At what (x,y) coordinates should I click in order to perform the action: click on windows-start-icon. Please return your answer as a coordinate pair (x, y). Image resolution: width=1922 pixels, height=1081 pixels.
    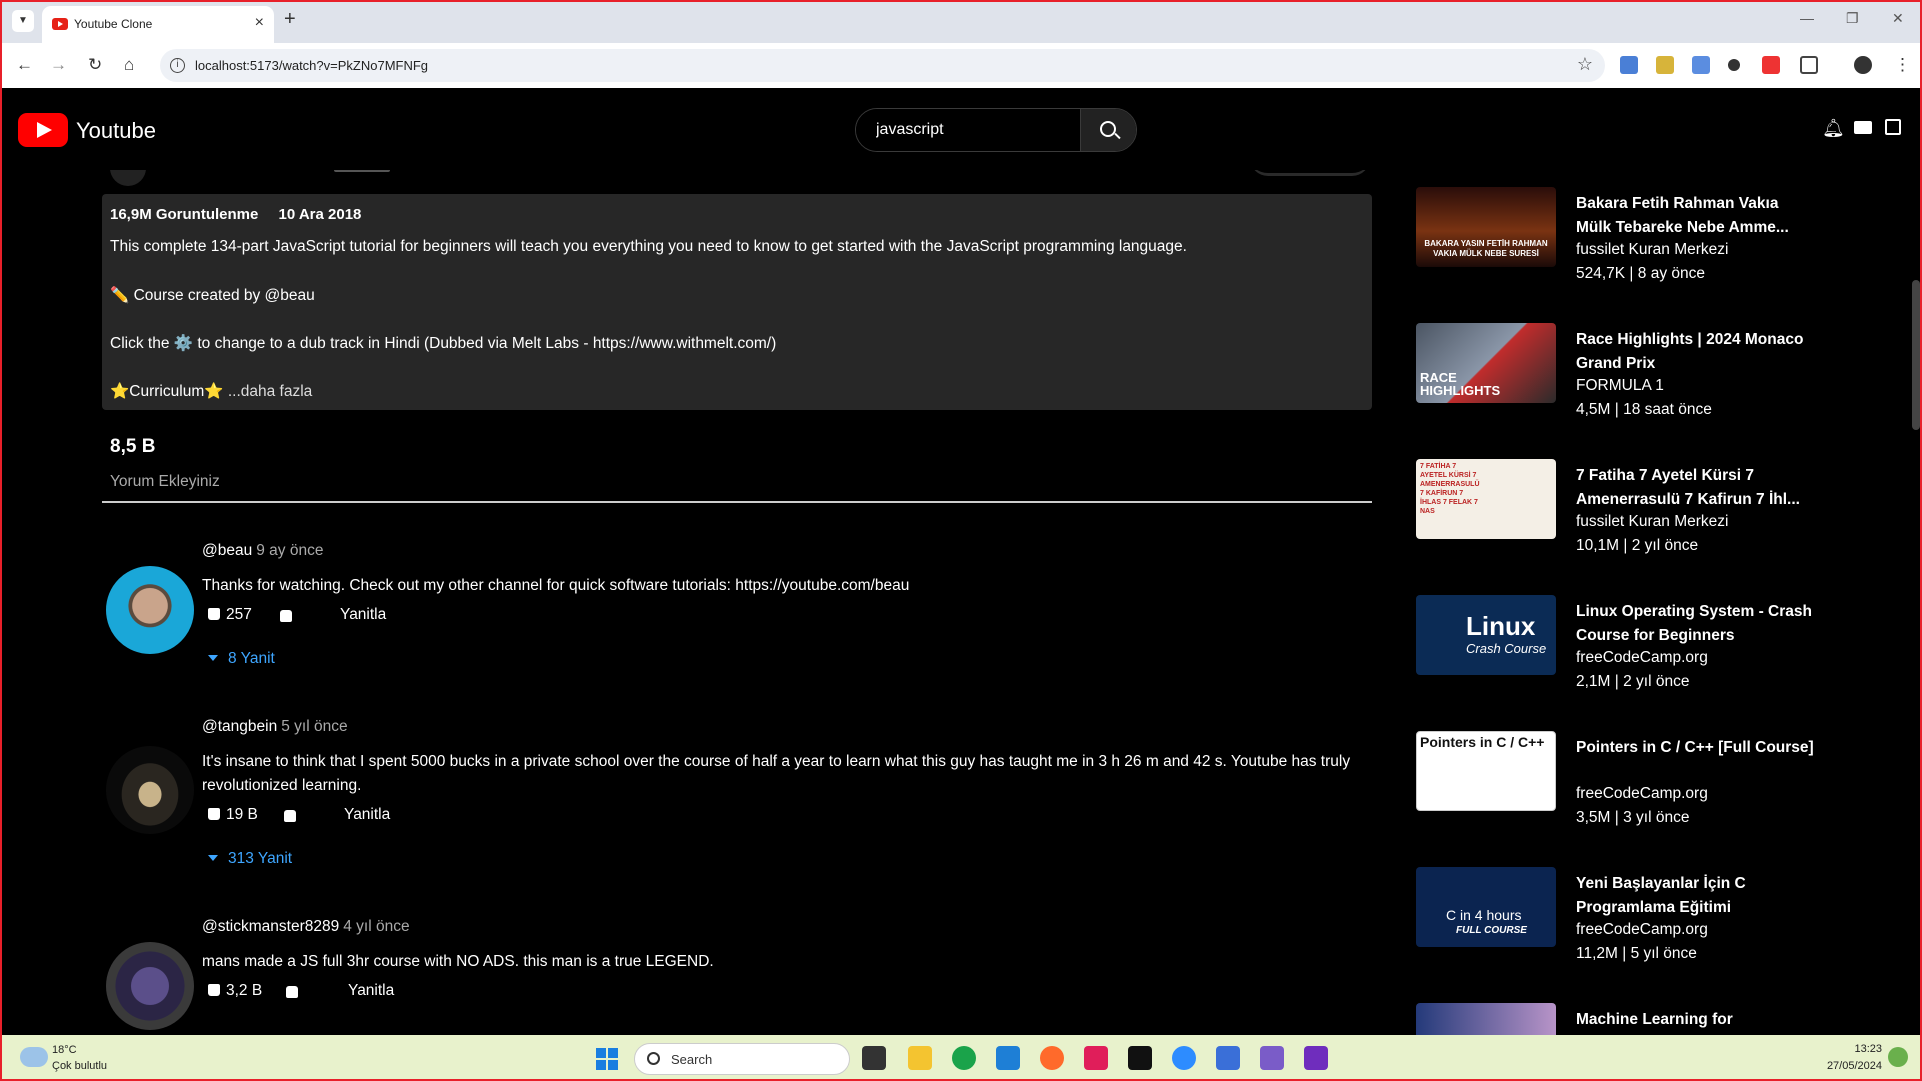
    Looking at the image, I should click on (607, 1059).